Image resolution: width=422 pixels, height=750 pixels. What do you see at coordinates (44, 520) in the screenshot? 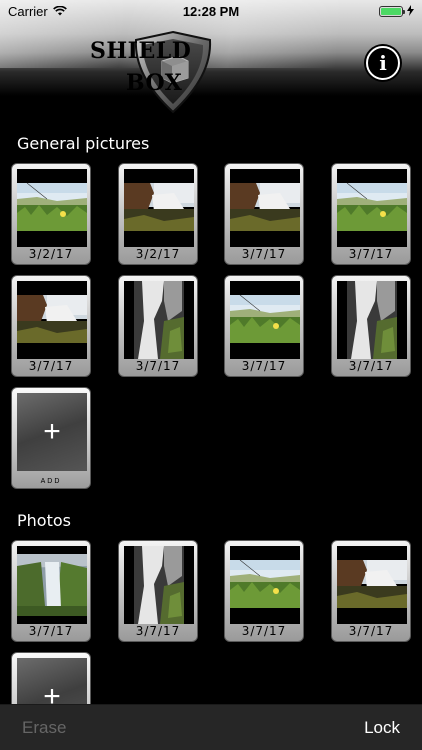
I see `section-title-photos: Photos` at bounding box center [44, 520].